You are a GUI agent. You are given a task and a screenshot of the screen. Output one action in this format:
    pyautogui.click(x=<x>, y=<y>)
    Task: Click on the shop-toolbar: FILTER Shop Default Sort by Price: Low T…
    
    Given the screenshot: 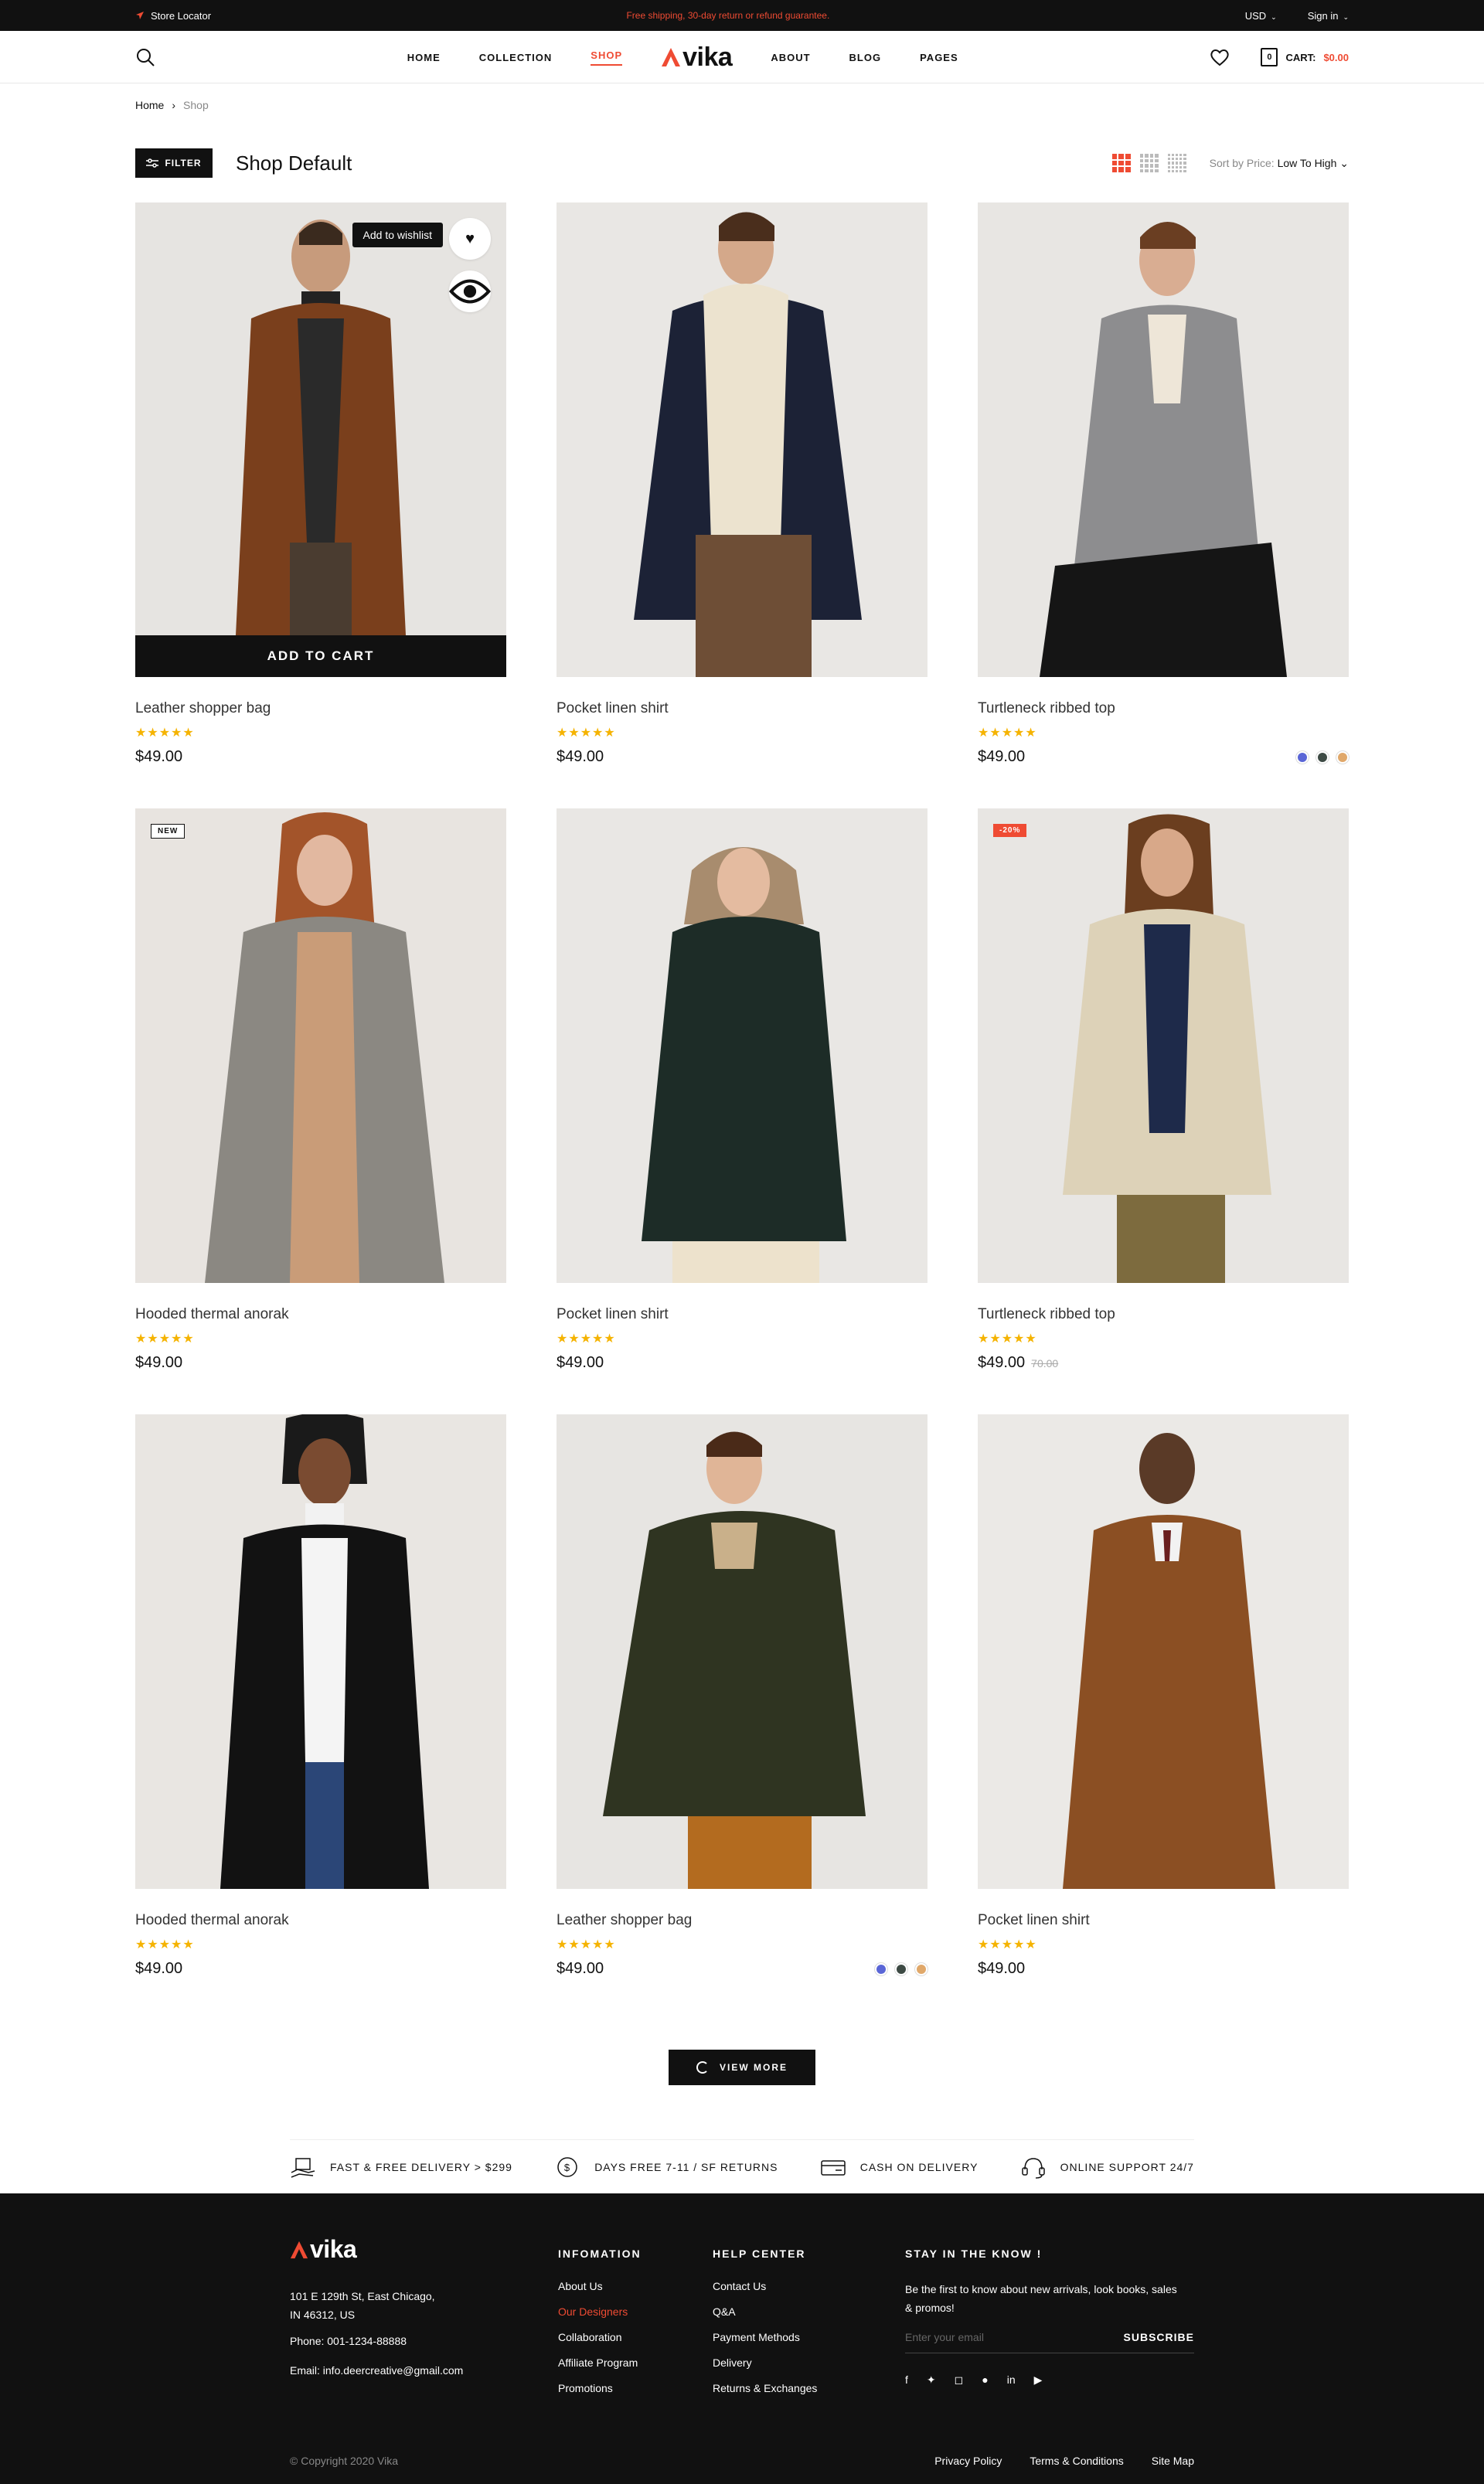 What is the action you would take?
    pyautogui.click(x=742, y=163)
    